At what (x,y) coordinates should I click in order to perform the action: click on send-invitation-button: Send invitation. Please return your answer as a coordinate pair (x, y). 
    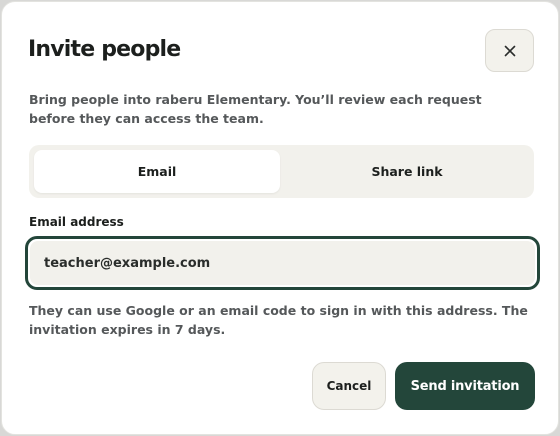
    Looking at the image, I should click on (465, 386).